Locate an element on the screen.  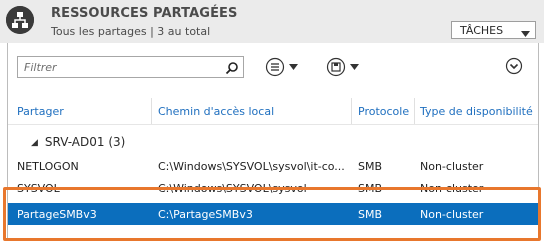
filter-input: Filtrer is located at coordinates (130, 67).